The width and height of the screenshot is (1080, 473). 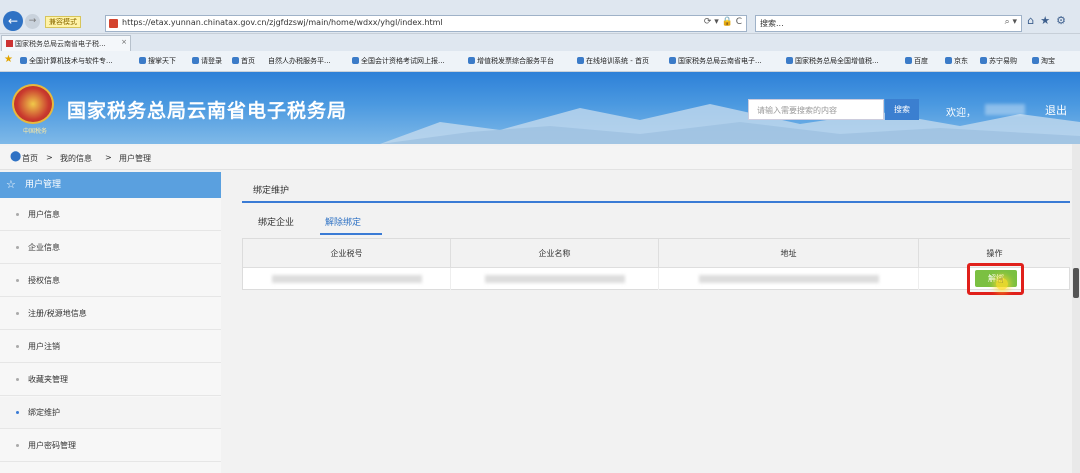 What do you see at coordinates (351, 234) in the screenshot?
I see `active-tab-indicator` at bounding box center [351, 234].